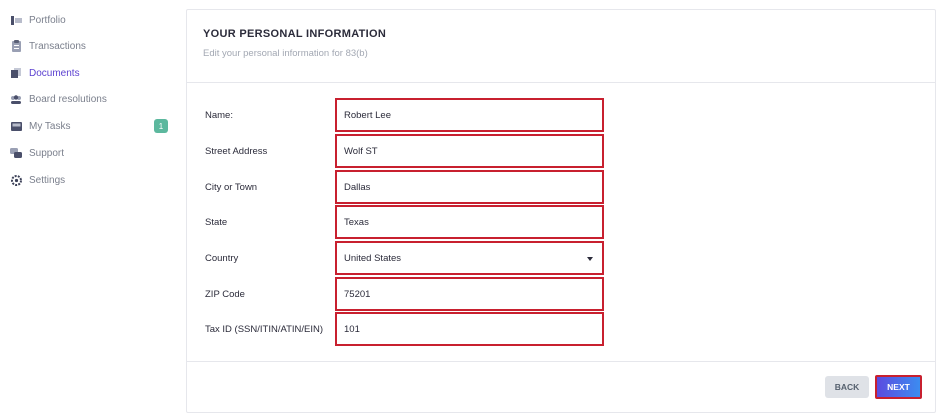  I want to click on inbox-icon, so click(16, 126).